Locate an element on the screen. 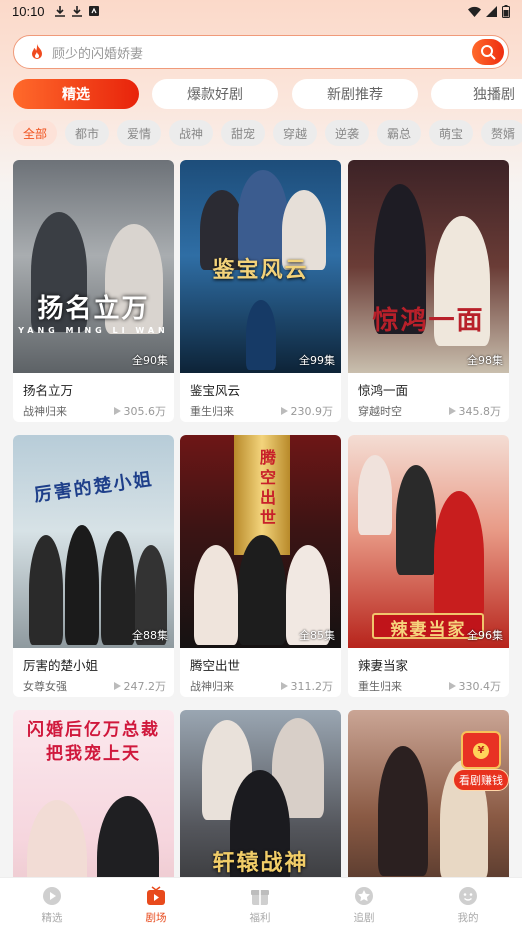  poster-image: 轩辕战神 is located at coordinates (260, 793).